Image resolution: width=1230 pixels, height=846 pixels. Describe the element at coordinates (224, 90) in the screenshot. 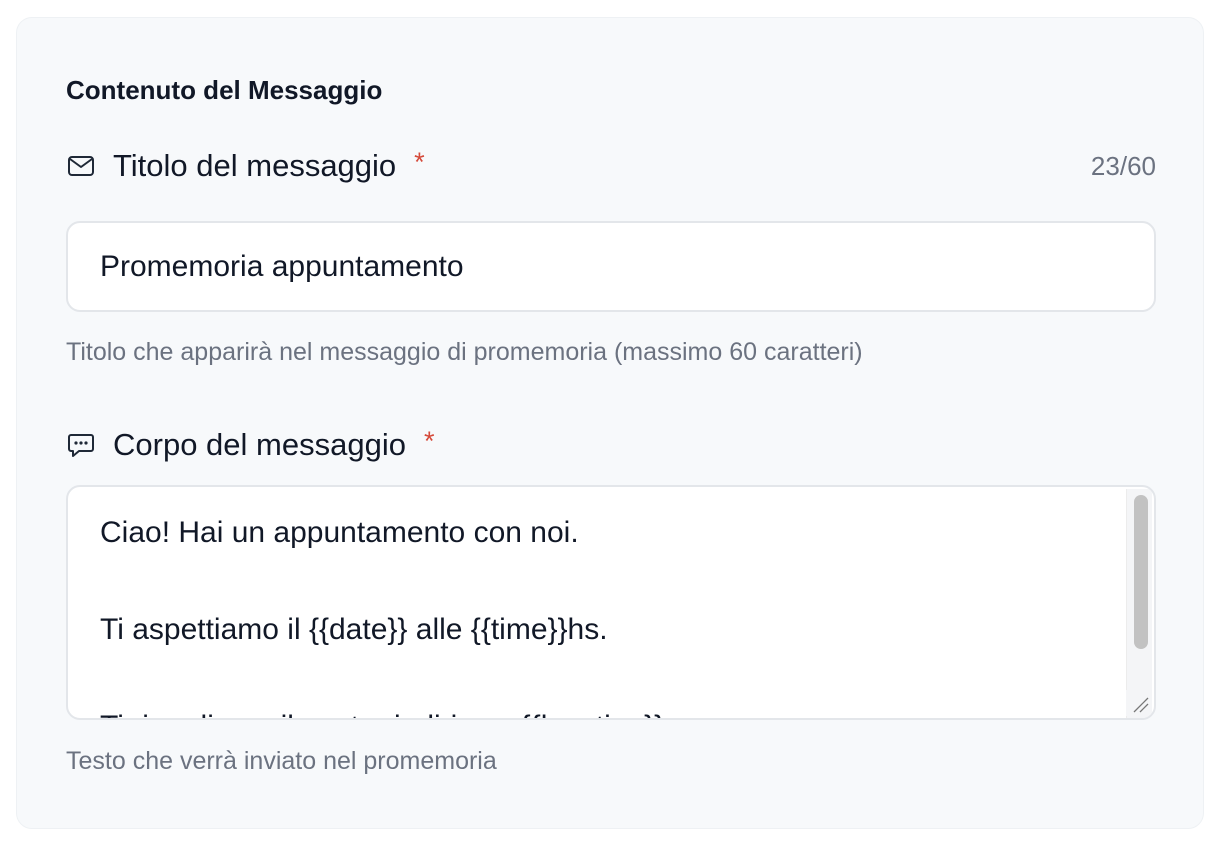

I see `section-title: Contenuto del Messaggio` at that location.